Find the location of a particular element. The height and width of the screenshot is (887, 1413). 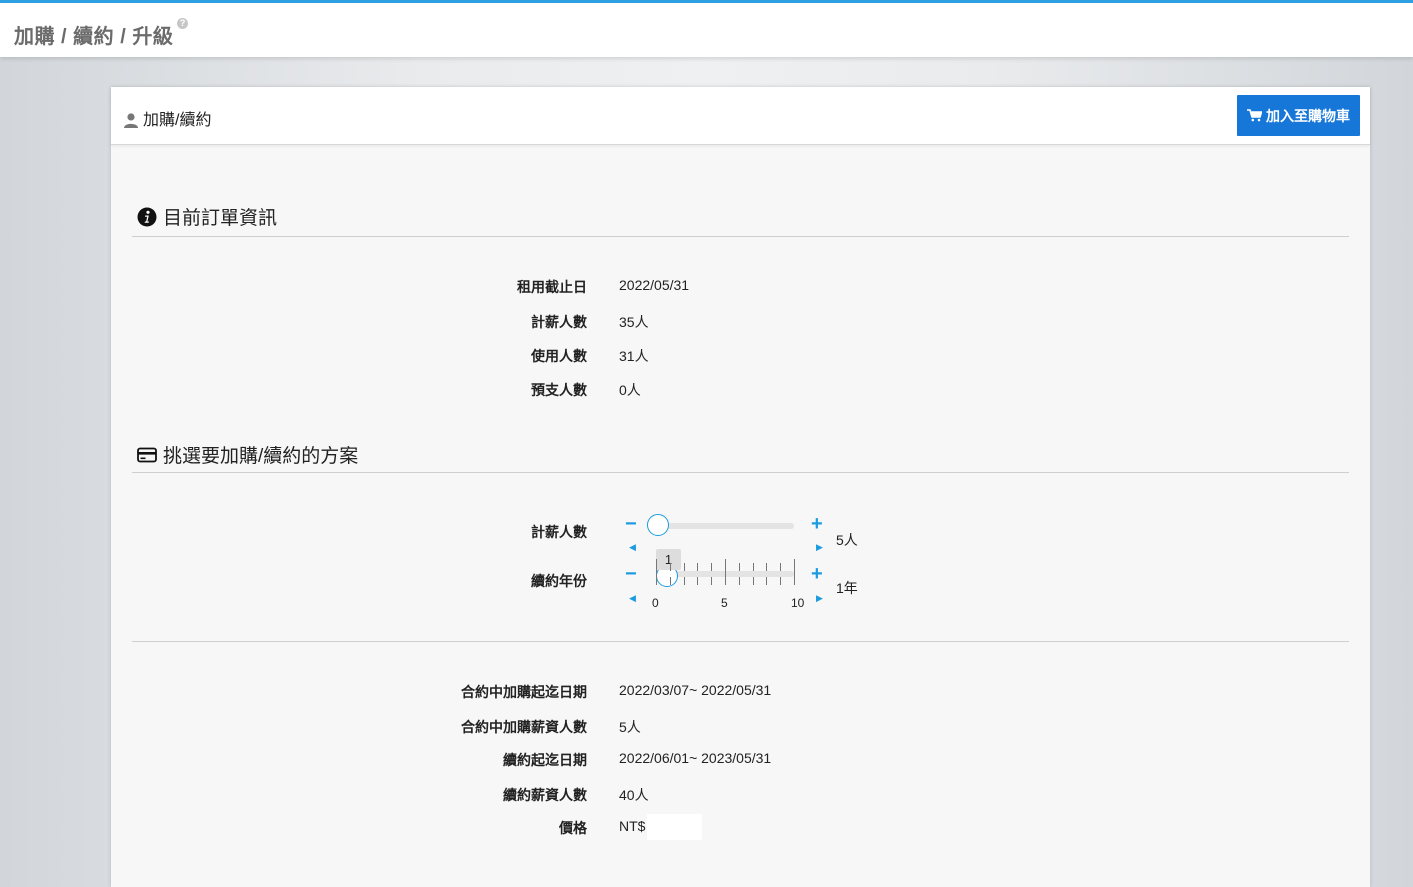

plan-heading: 挑選要加購/續約的方案 is located at coordinates (247, 454).